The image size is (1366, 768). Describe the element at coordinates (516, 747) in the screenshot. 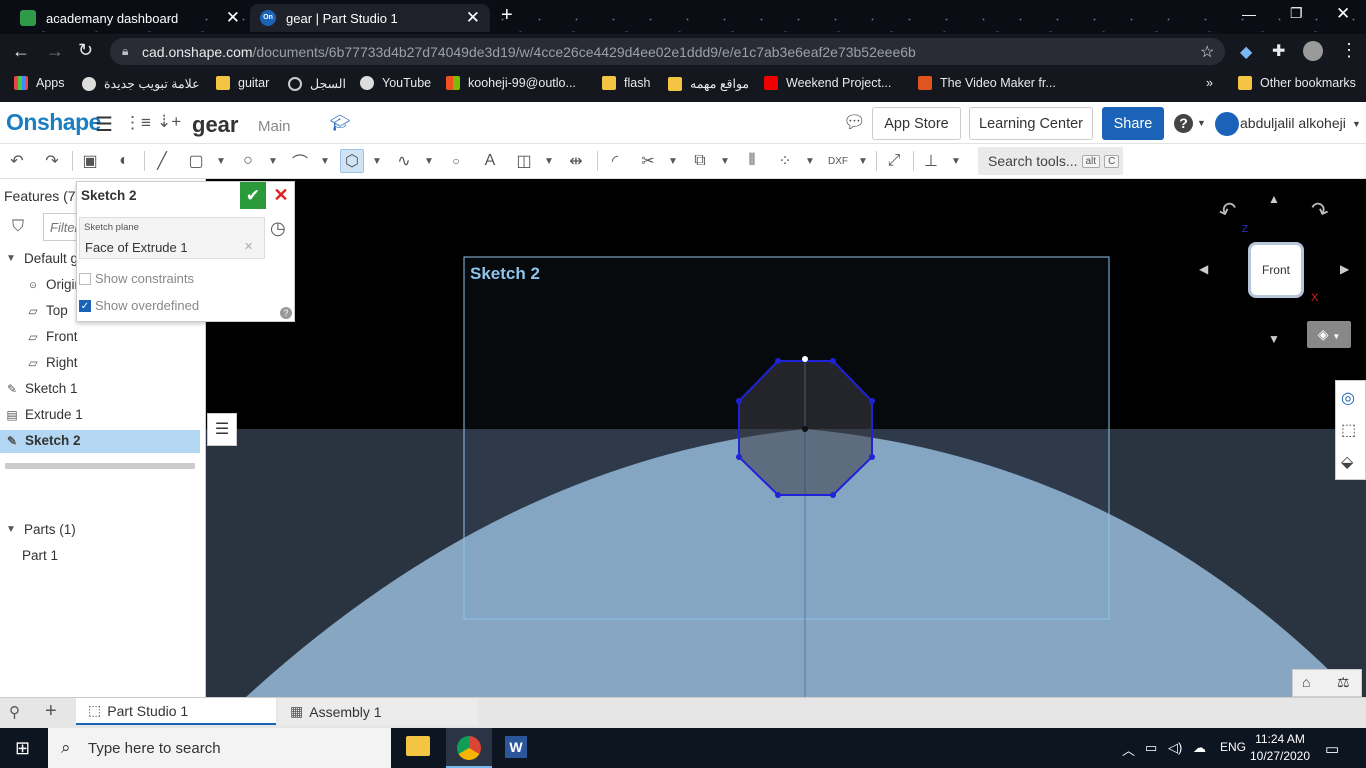

I see `word-icon: W` at that location.